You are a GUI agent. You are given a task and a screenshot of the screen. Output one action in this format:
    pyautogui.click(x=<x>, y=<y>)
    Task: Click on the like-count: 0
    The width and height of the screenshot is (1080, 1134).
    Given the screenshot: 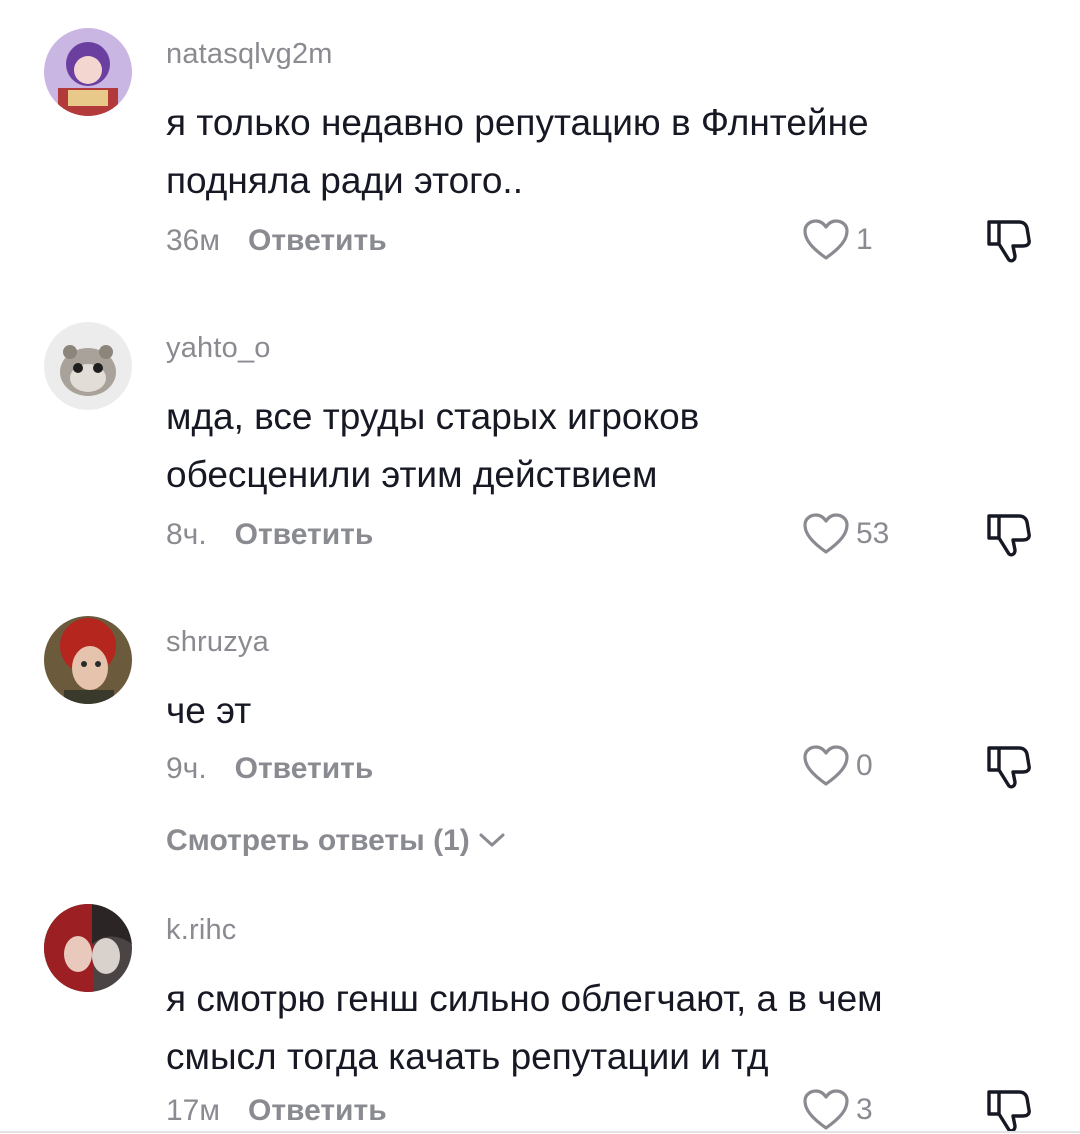 What is the action you would take?
    pyautogui.click(x=864, y=765)
    